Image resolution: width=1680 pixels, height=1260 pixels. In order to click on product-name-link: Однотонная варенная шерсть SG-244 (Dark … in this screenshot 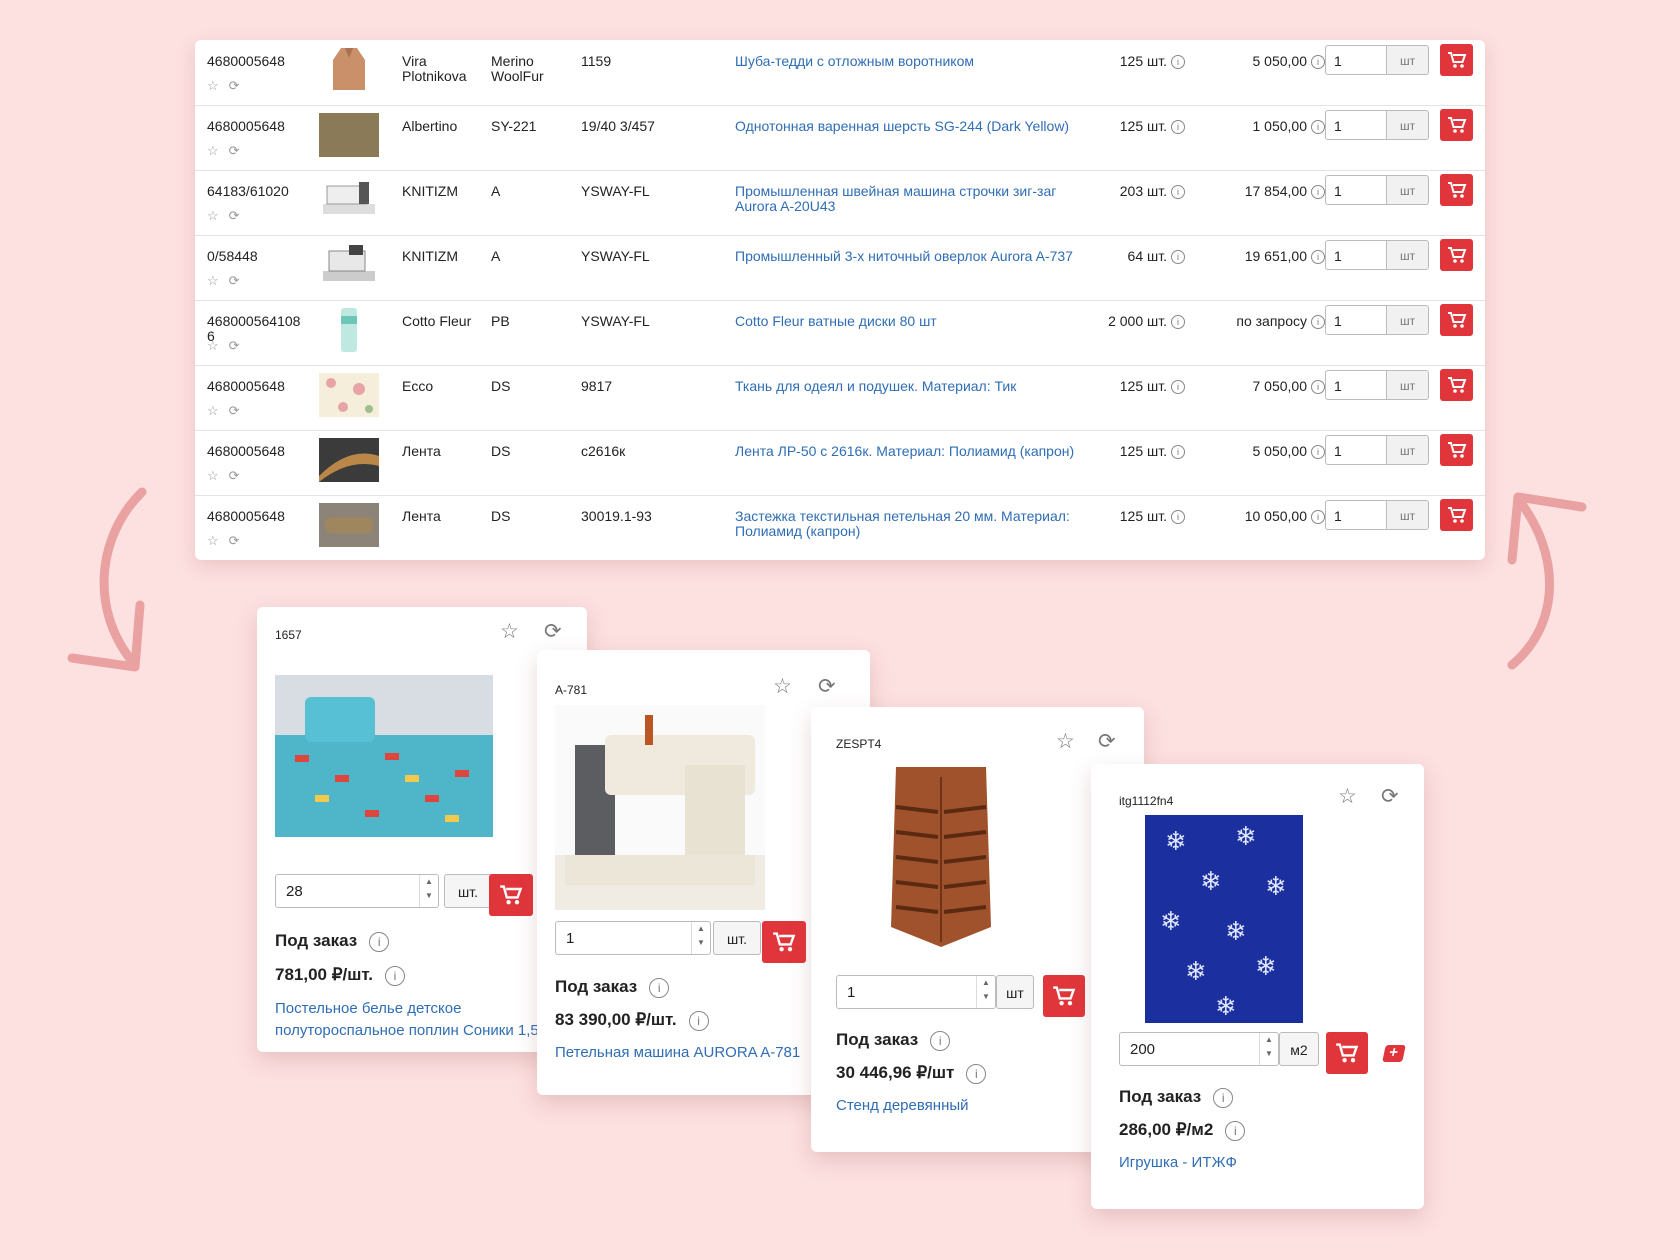, I will do `click(915, 126)`.